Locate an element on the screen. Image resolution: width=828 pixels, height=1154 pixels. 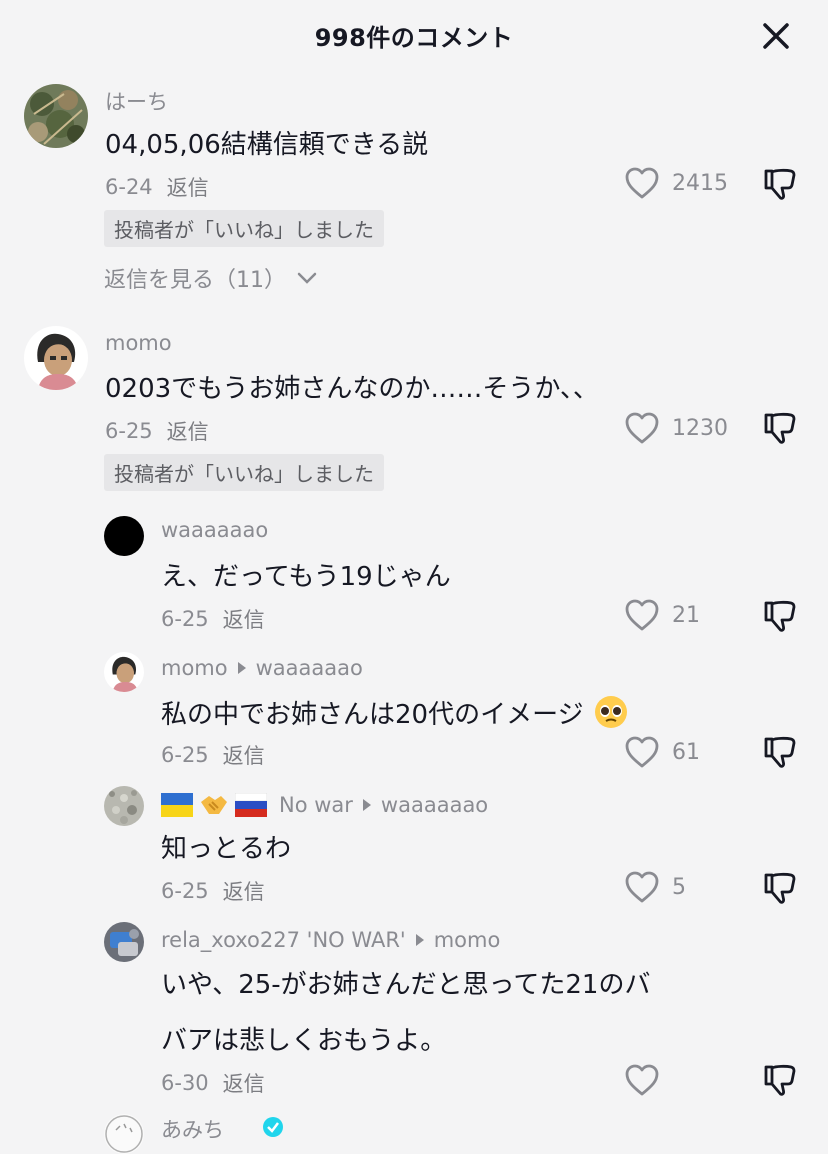
reply-text: 知っとるわ is located at coordinates (226, 849).